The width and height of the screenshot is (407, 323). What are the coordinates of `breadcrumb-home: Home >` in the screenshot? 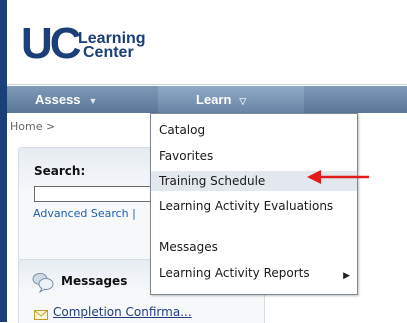 It's located at (32, 126).